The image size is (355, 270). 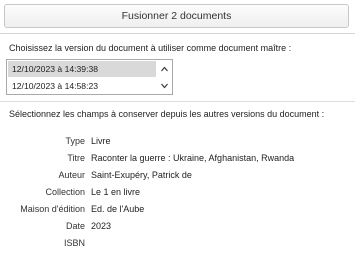 I want to click on field-label: ISBN, so click(x=74, y=243).